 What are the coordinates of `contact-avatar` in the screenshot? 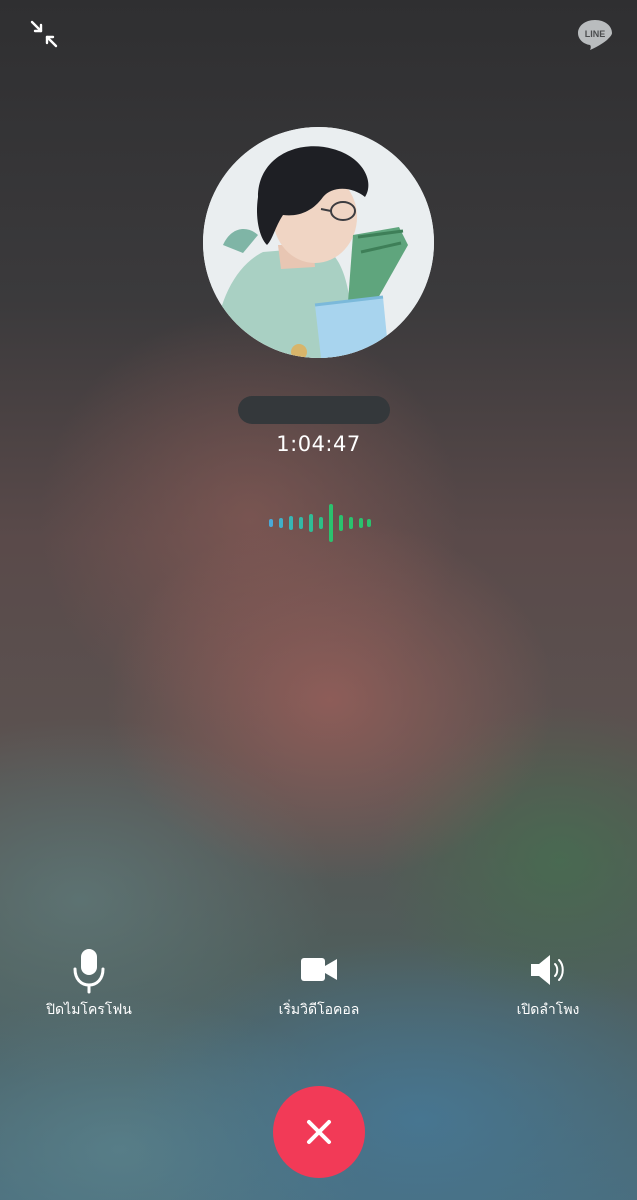 It's located at (318, 242).